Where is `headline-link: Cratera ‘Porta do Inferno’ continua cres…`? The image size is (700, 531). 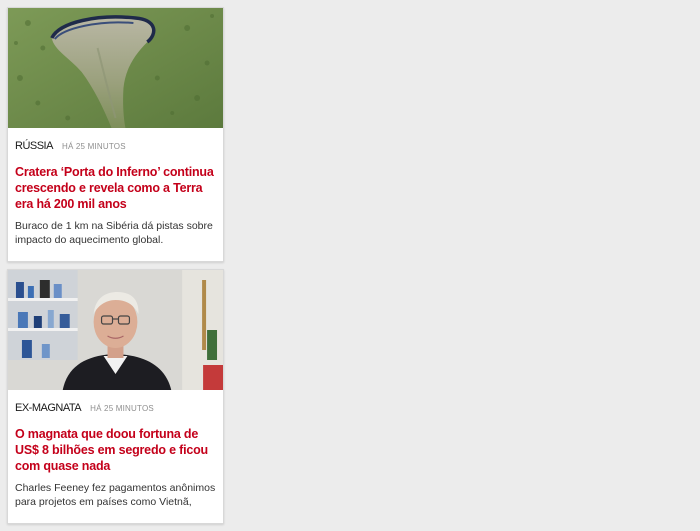
headline-link: Cratera ‘Porta do Inferno’ continua cres… is located at coordinates (115, 188).